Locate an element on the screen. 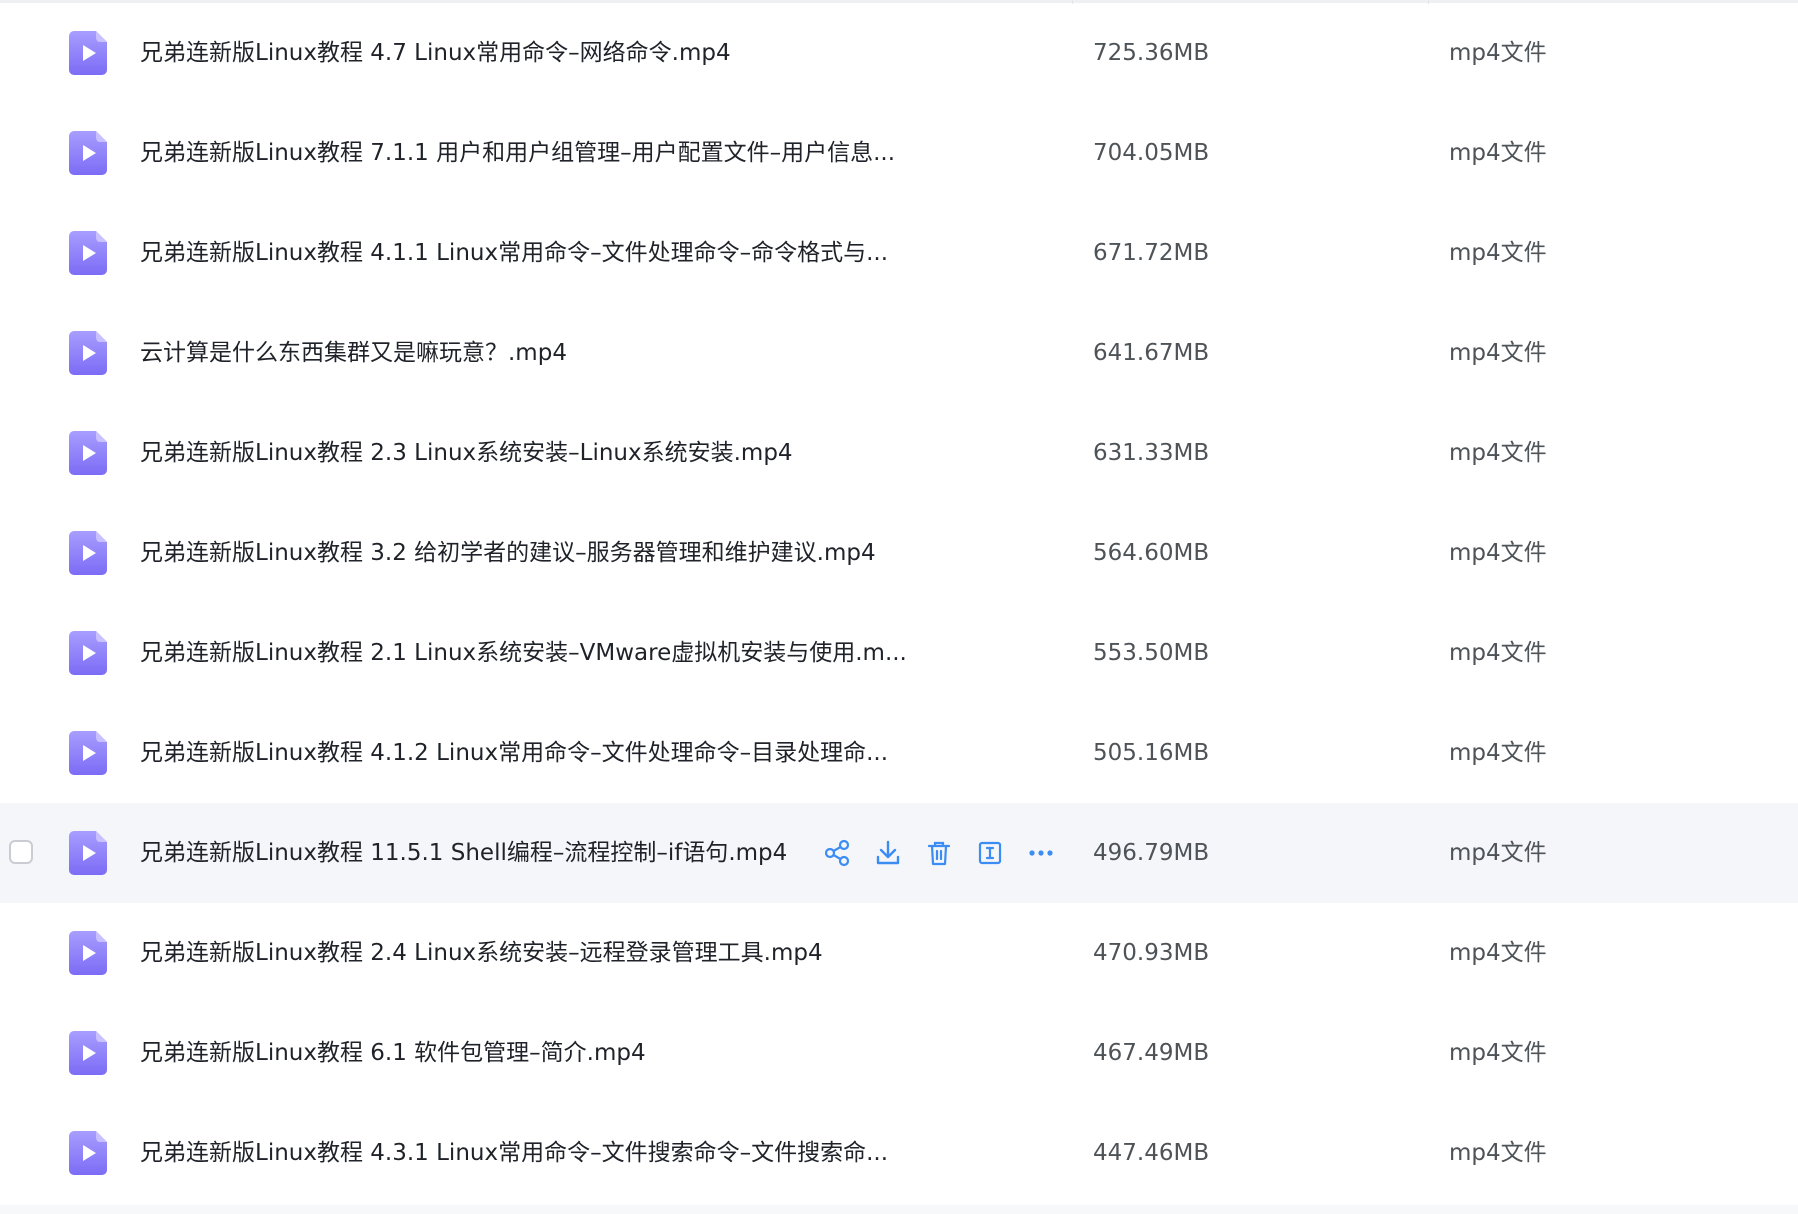 The image size is (1798, 1214). file-size: 467.49MB is located at coordinates (1151, 1053).